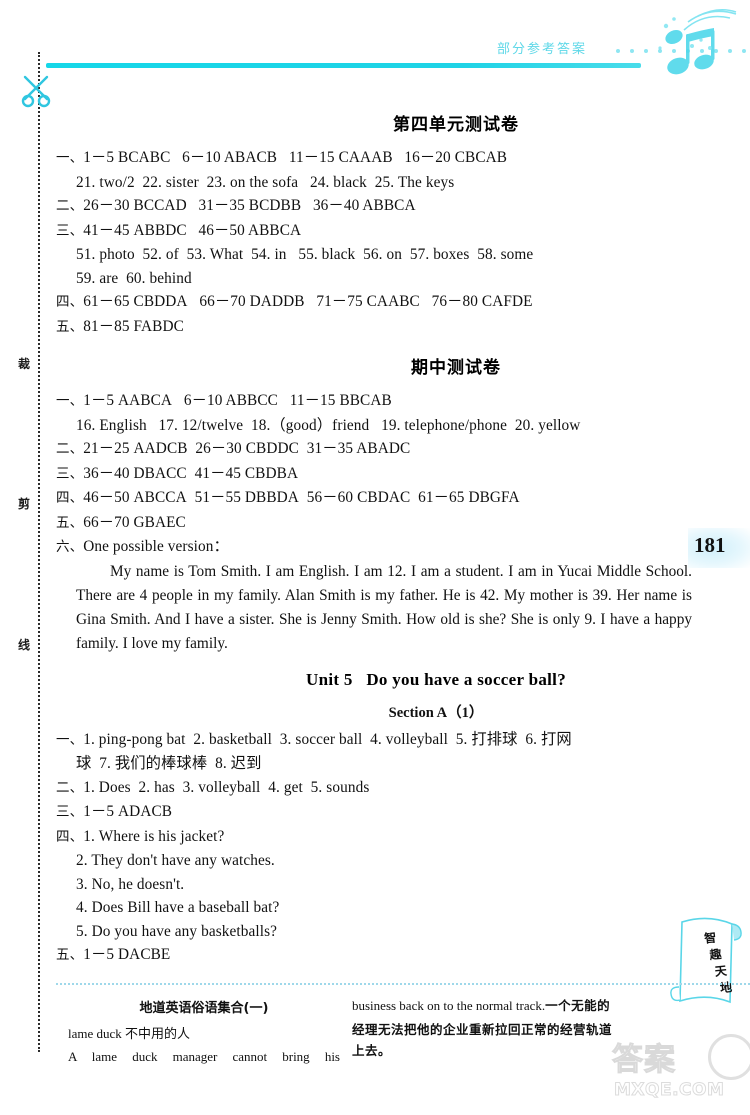 The height and width of the screenshot is (1115, 750). I want to click on answer-line: 六、One possible version：, so click(376, 547).